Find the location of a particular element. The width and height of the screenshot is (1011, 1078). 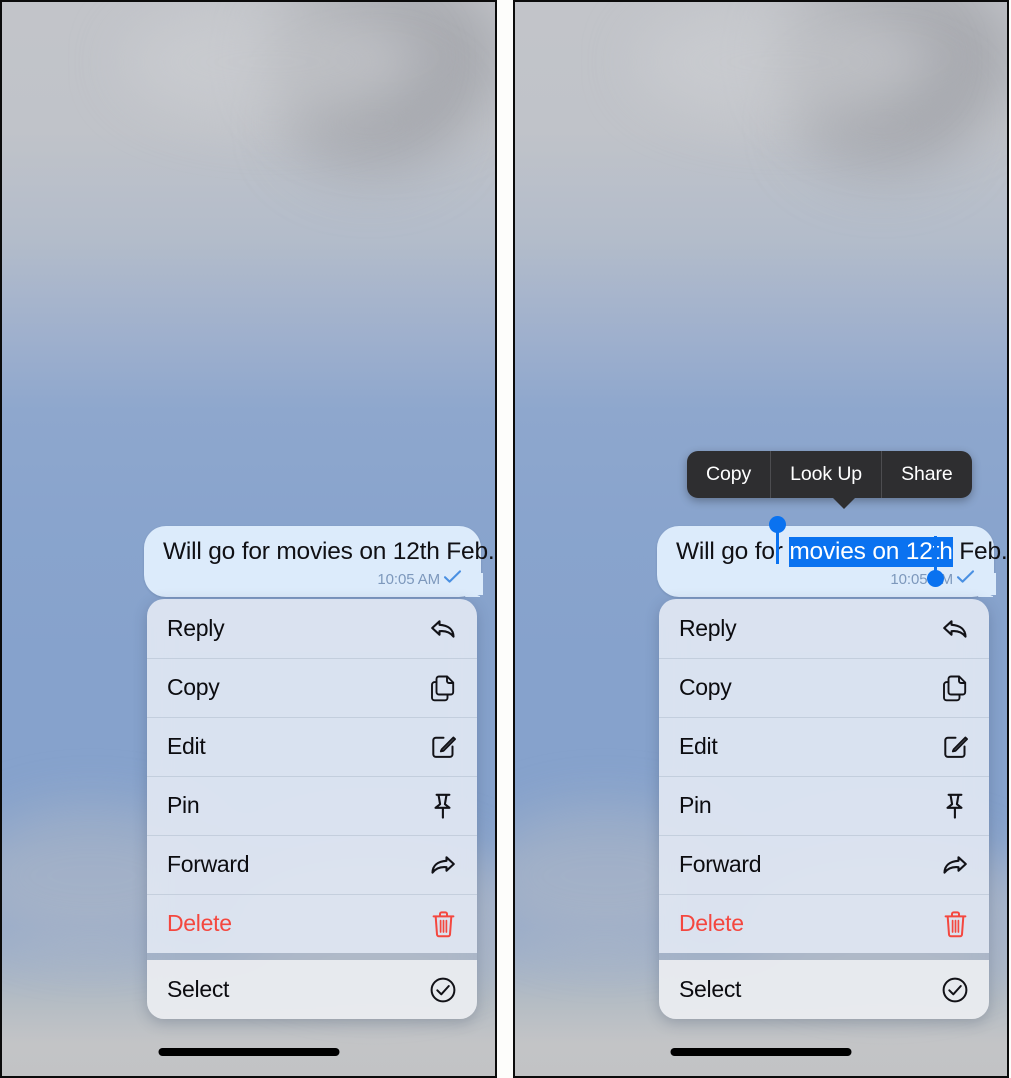

message-bubble-container: Will go for movies on 12th Feb. 10:05 AM is located at coordinates (319, 561).